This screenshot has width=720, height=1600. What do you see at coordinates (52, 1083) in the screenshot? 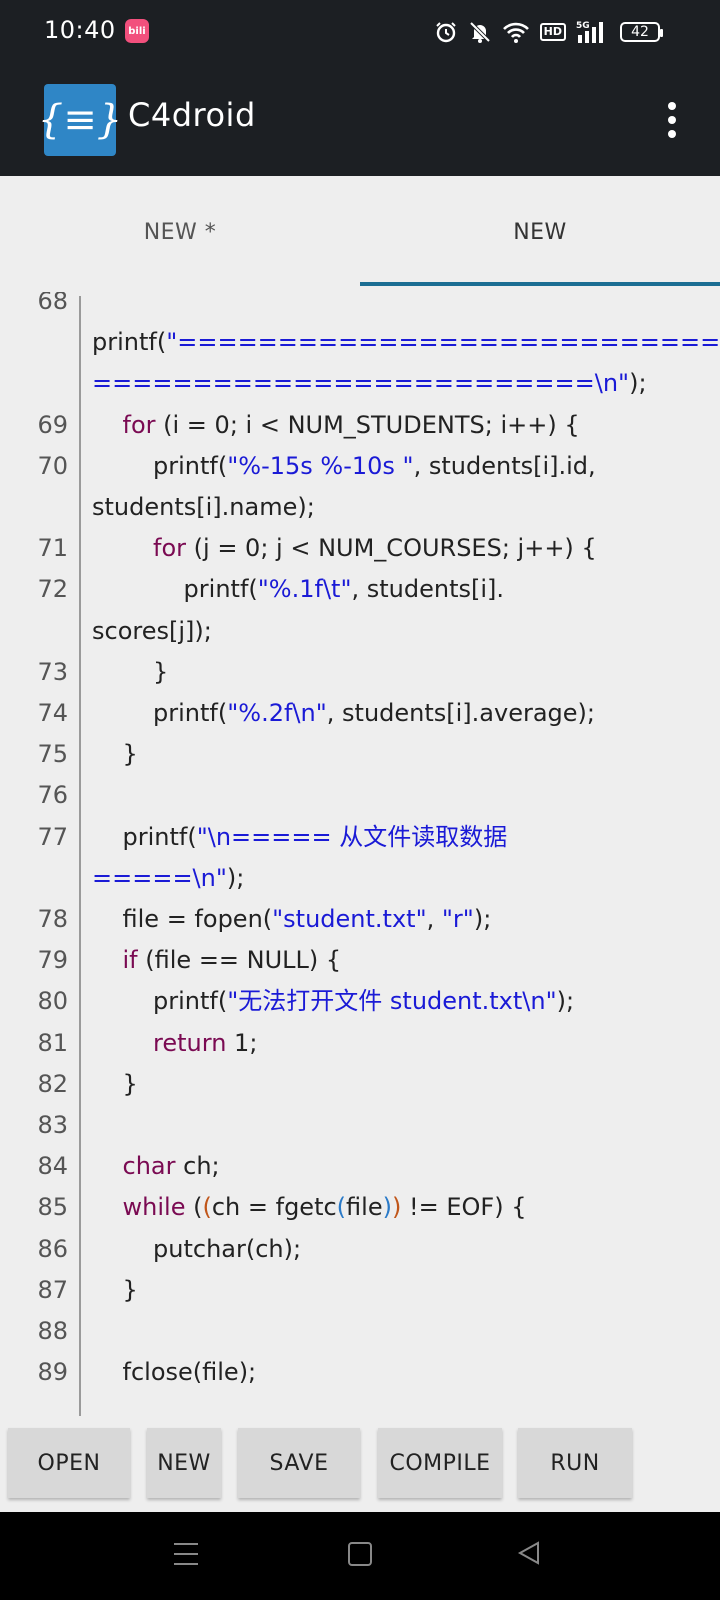
I see `line-number: 82` at bounding box center [52, 1083].